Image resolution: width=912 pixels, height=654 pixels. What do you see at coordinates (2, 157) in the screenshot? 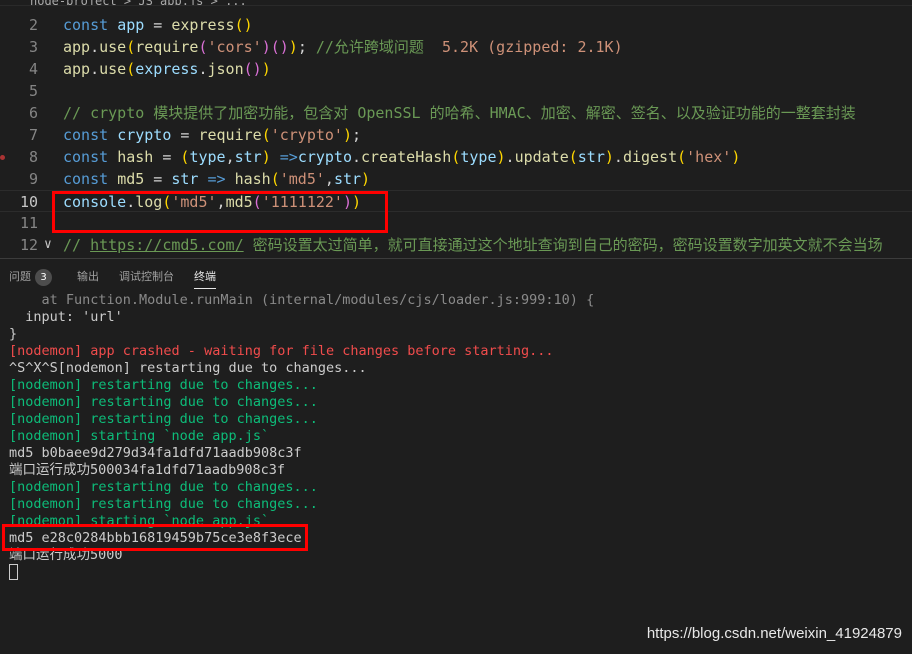
I see `breakpoint-icon` at bounding box center [2, 157].